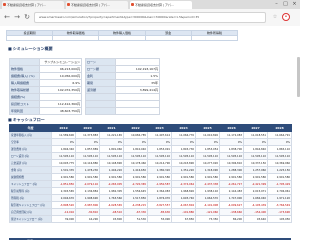 The image size is (320, 240). What do you see at coordinates (183, 149) in the screenshot?
I see `cashflow-cell: 1,845,730` at bounding box center [183, 149].